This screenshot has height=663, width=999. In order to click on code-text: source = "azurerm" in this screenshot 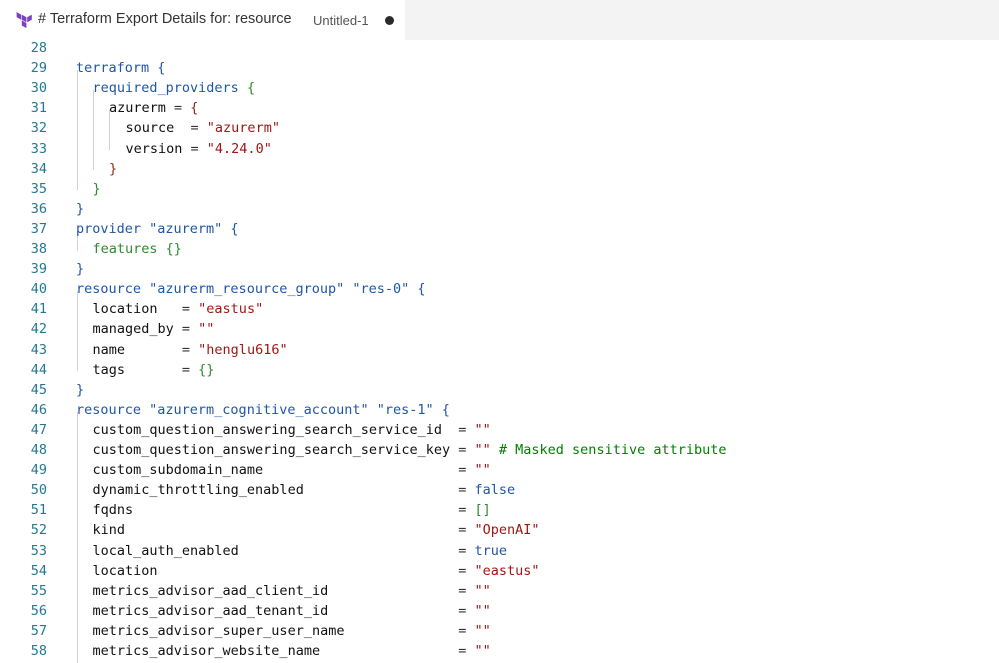, I will do `click(203, 128)`.